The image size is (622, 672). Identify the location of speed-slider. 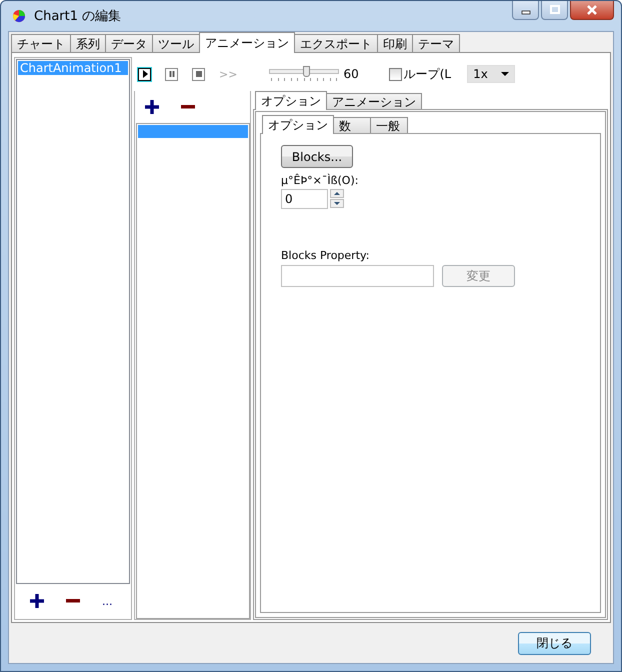
(304, 74).